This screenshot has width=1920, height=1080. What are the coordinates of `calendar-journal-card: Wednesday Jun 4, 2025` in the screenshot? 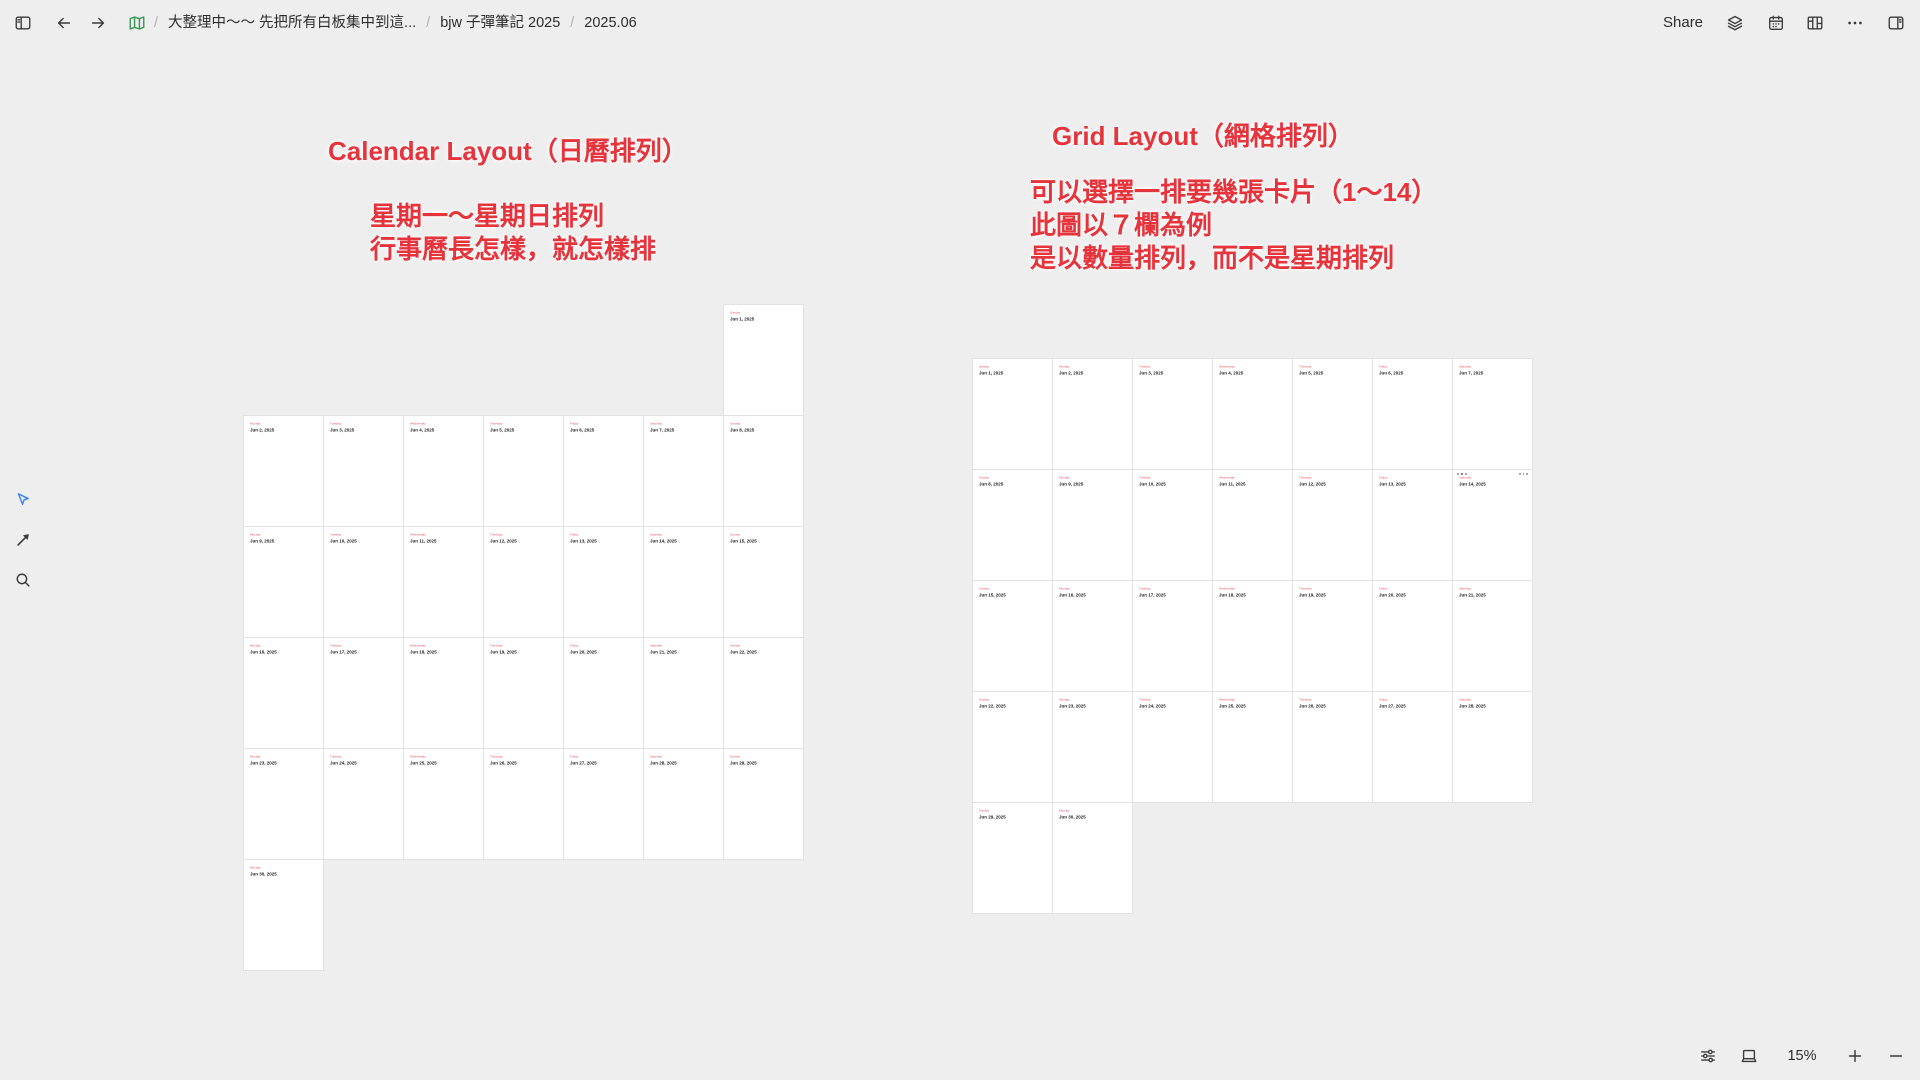 It's located at (443, 471).